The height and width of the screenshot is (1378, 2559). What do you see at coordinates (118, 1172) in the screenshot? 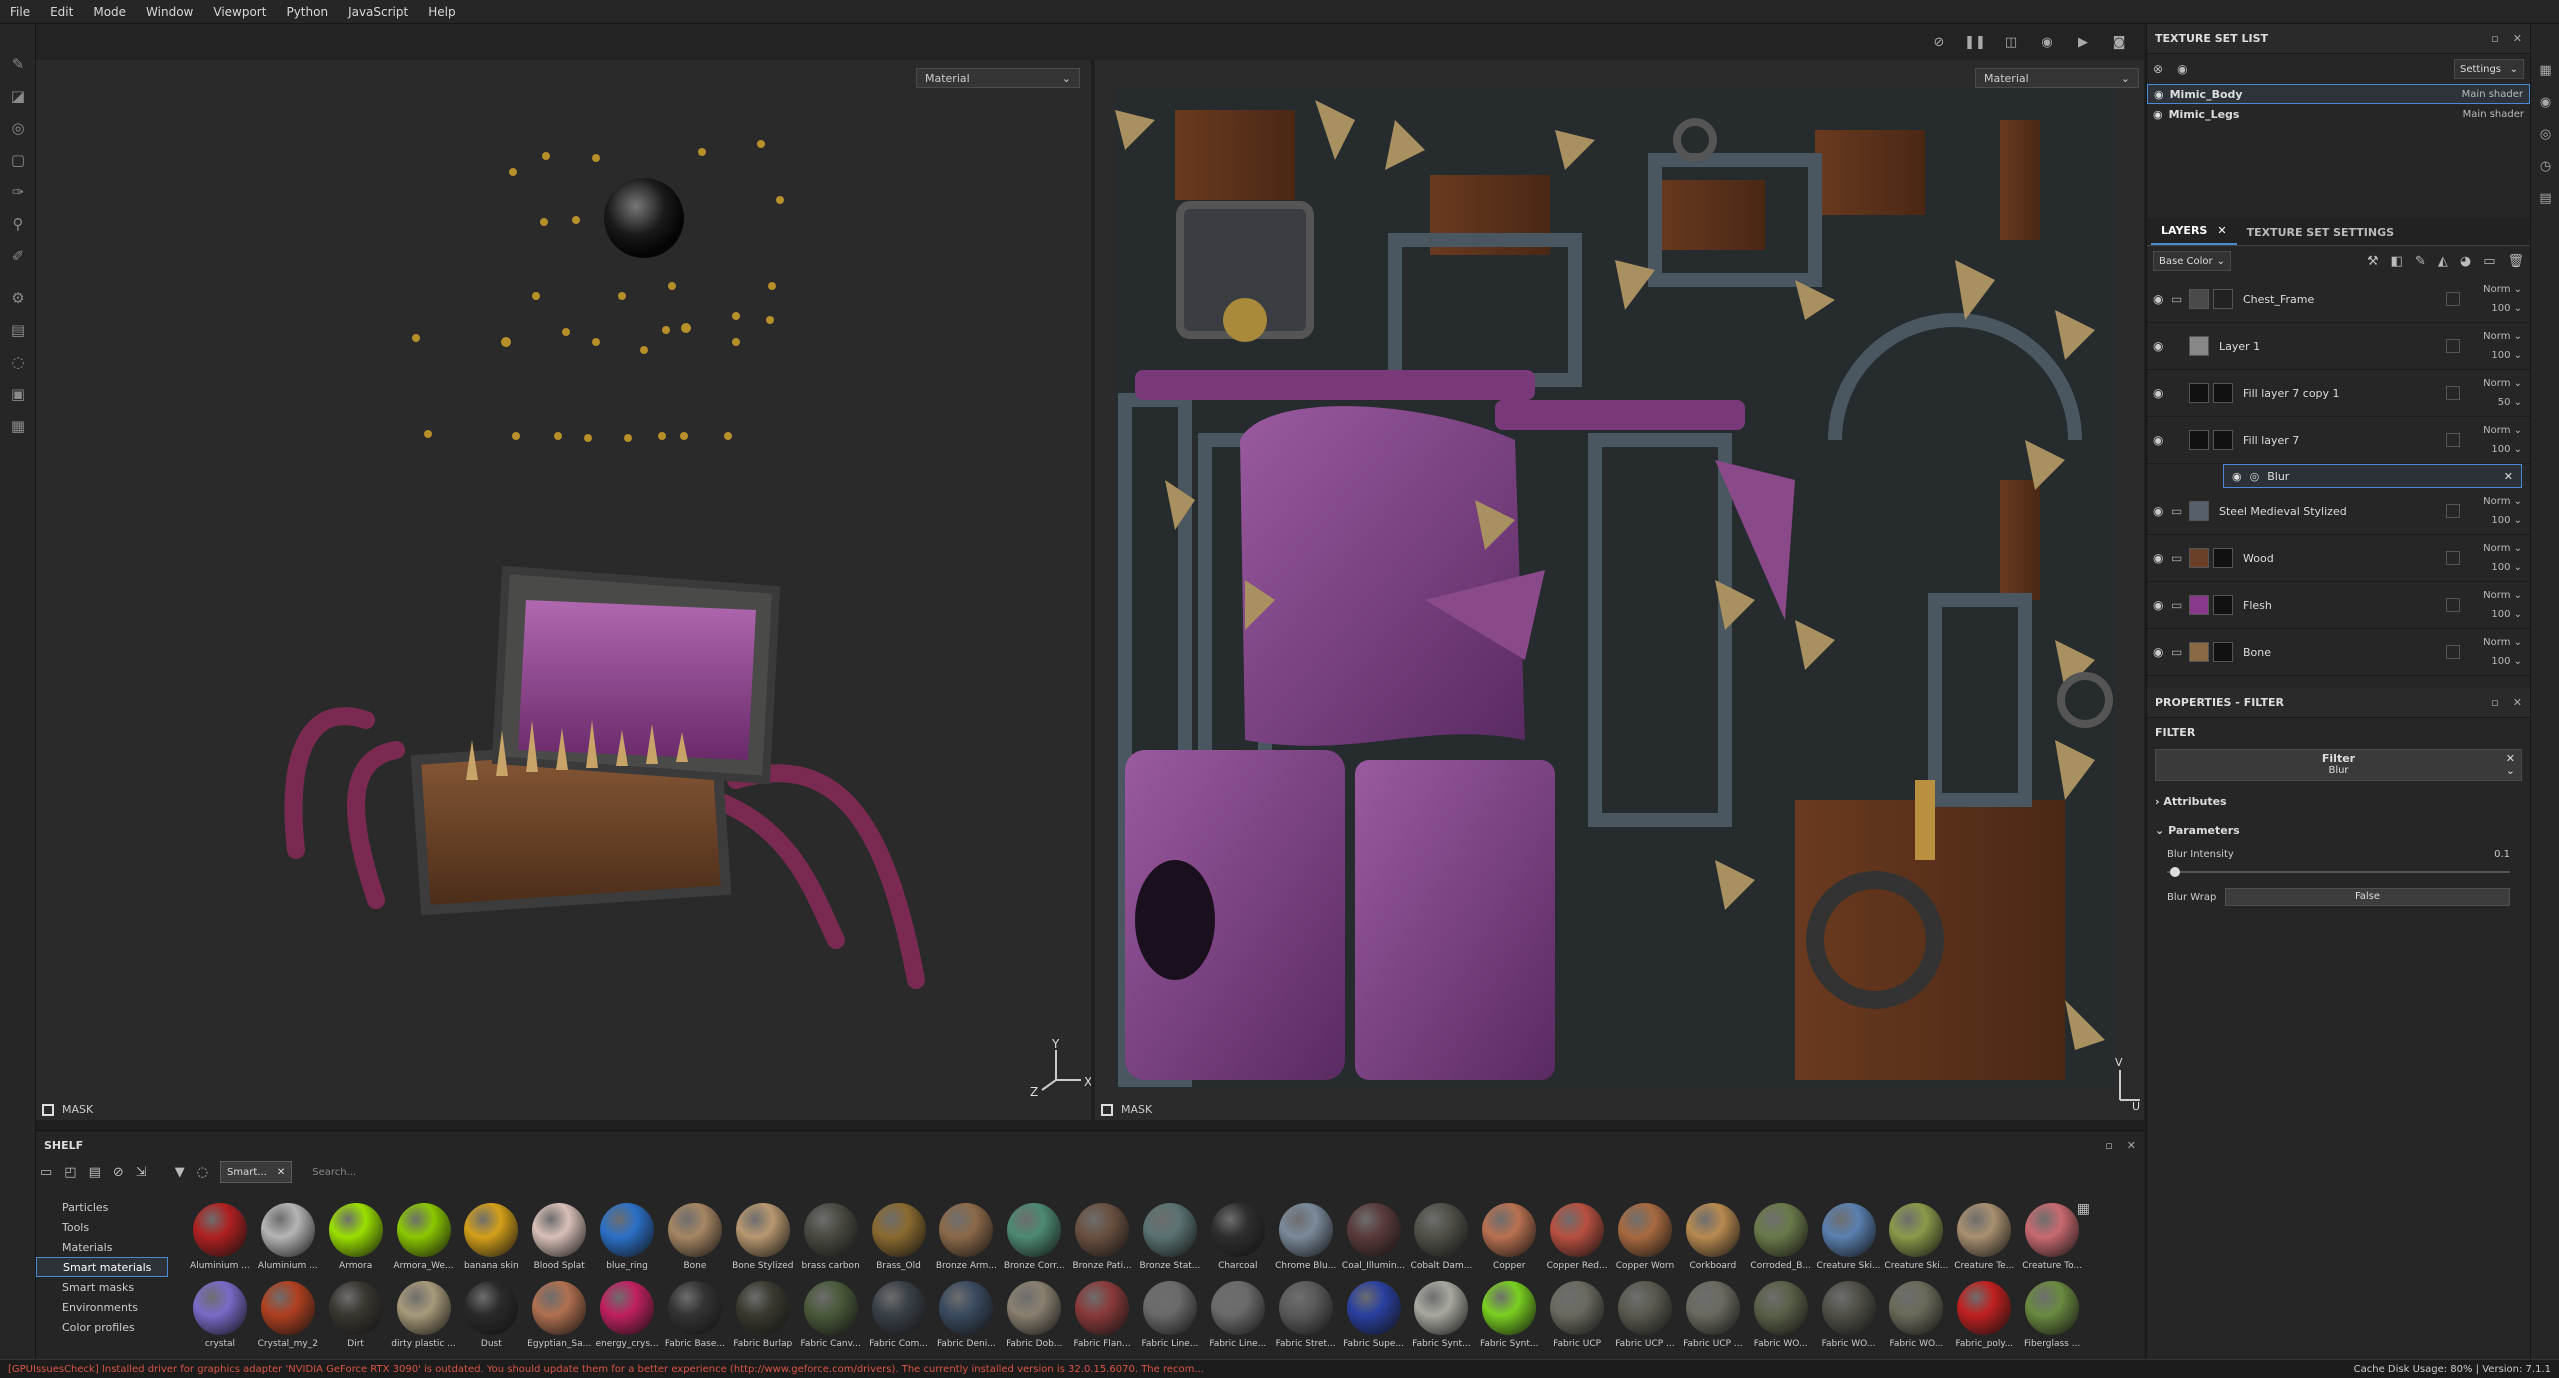
I see `hide-icon: ⊘` at bounding box center [118, 1172].